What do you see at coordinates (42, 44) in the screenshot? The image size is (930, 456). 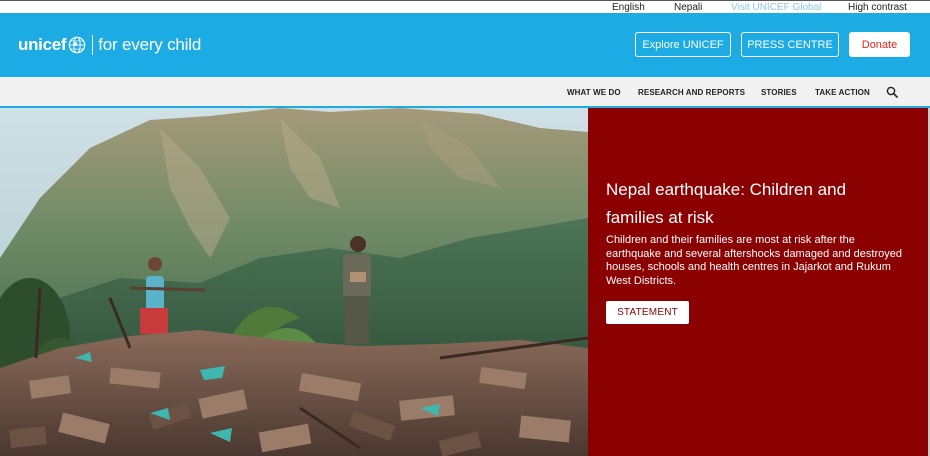 I see `logo-wordmark: unicef` at bounding box center [42, 44].